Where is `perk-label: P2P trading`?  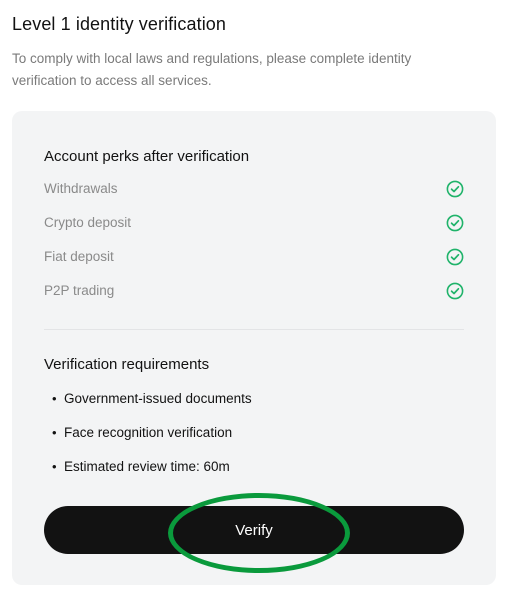
perk-label: P2P trading is located at coordinates (79, 290).